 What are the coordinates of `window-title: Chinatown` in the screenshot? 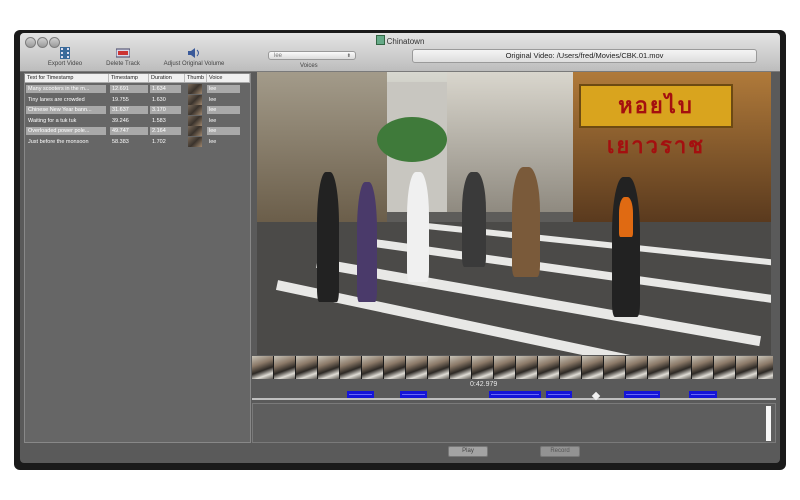 It's located at (400, 40).